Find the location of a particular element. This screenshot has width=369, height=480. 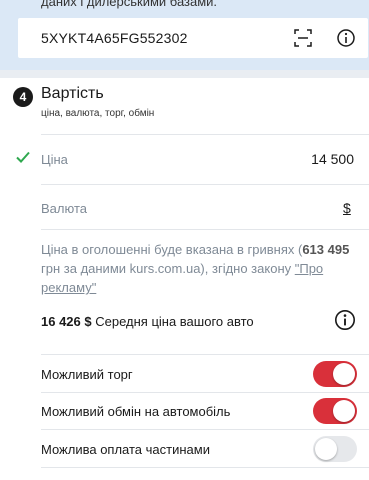

exchange-toggle is located at coordinates (335, 411).